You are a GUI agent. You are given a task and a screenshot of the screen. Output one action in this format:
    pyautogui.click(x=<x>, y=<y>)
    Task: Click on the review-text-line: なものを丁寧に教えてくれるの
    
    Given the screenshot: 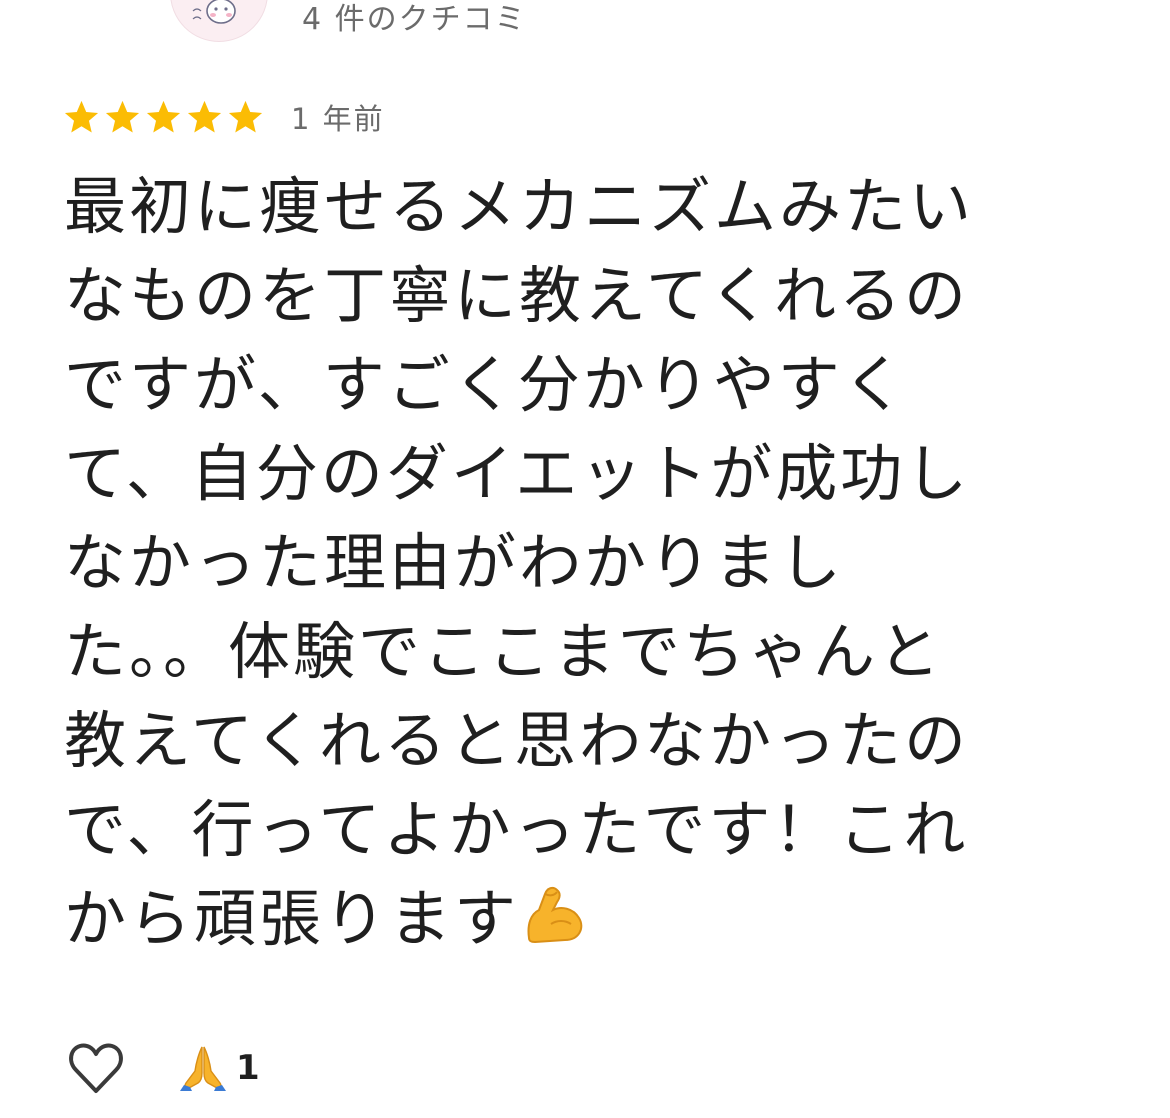 What is the action you would take?
    pyautogui.click(x=517, y=295)
    